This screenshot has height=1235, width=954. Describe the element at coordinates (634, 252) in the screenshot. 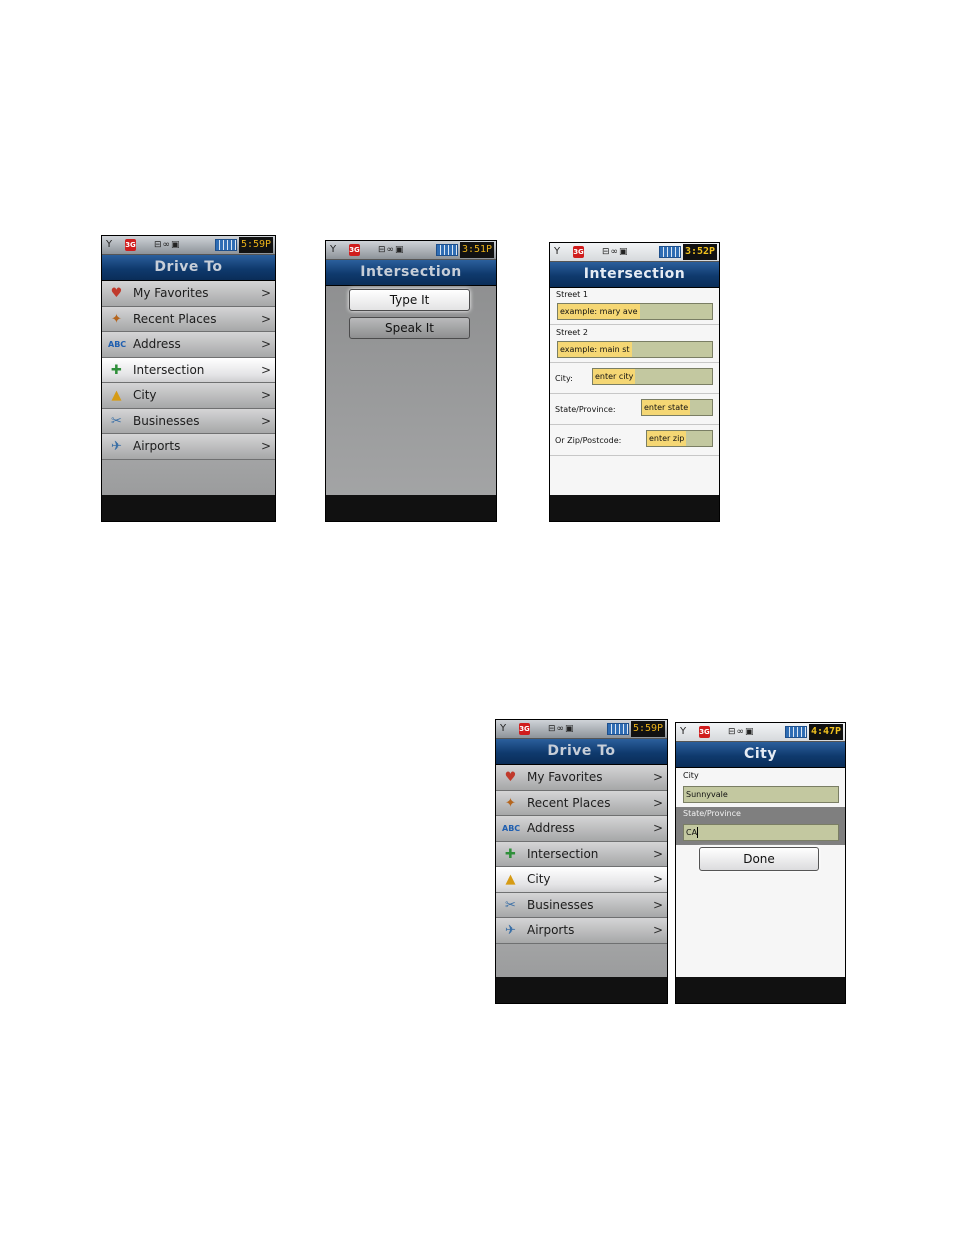

I see `status-bar: Y 3G ⊟∞▣ 3:52P` at that location.